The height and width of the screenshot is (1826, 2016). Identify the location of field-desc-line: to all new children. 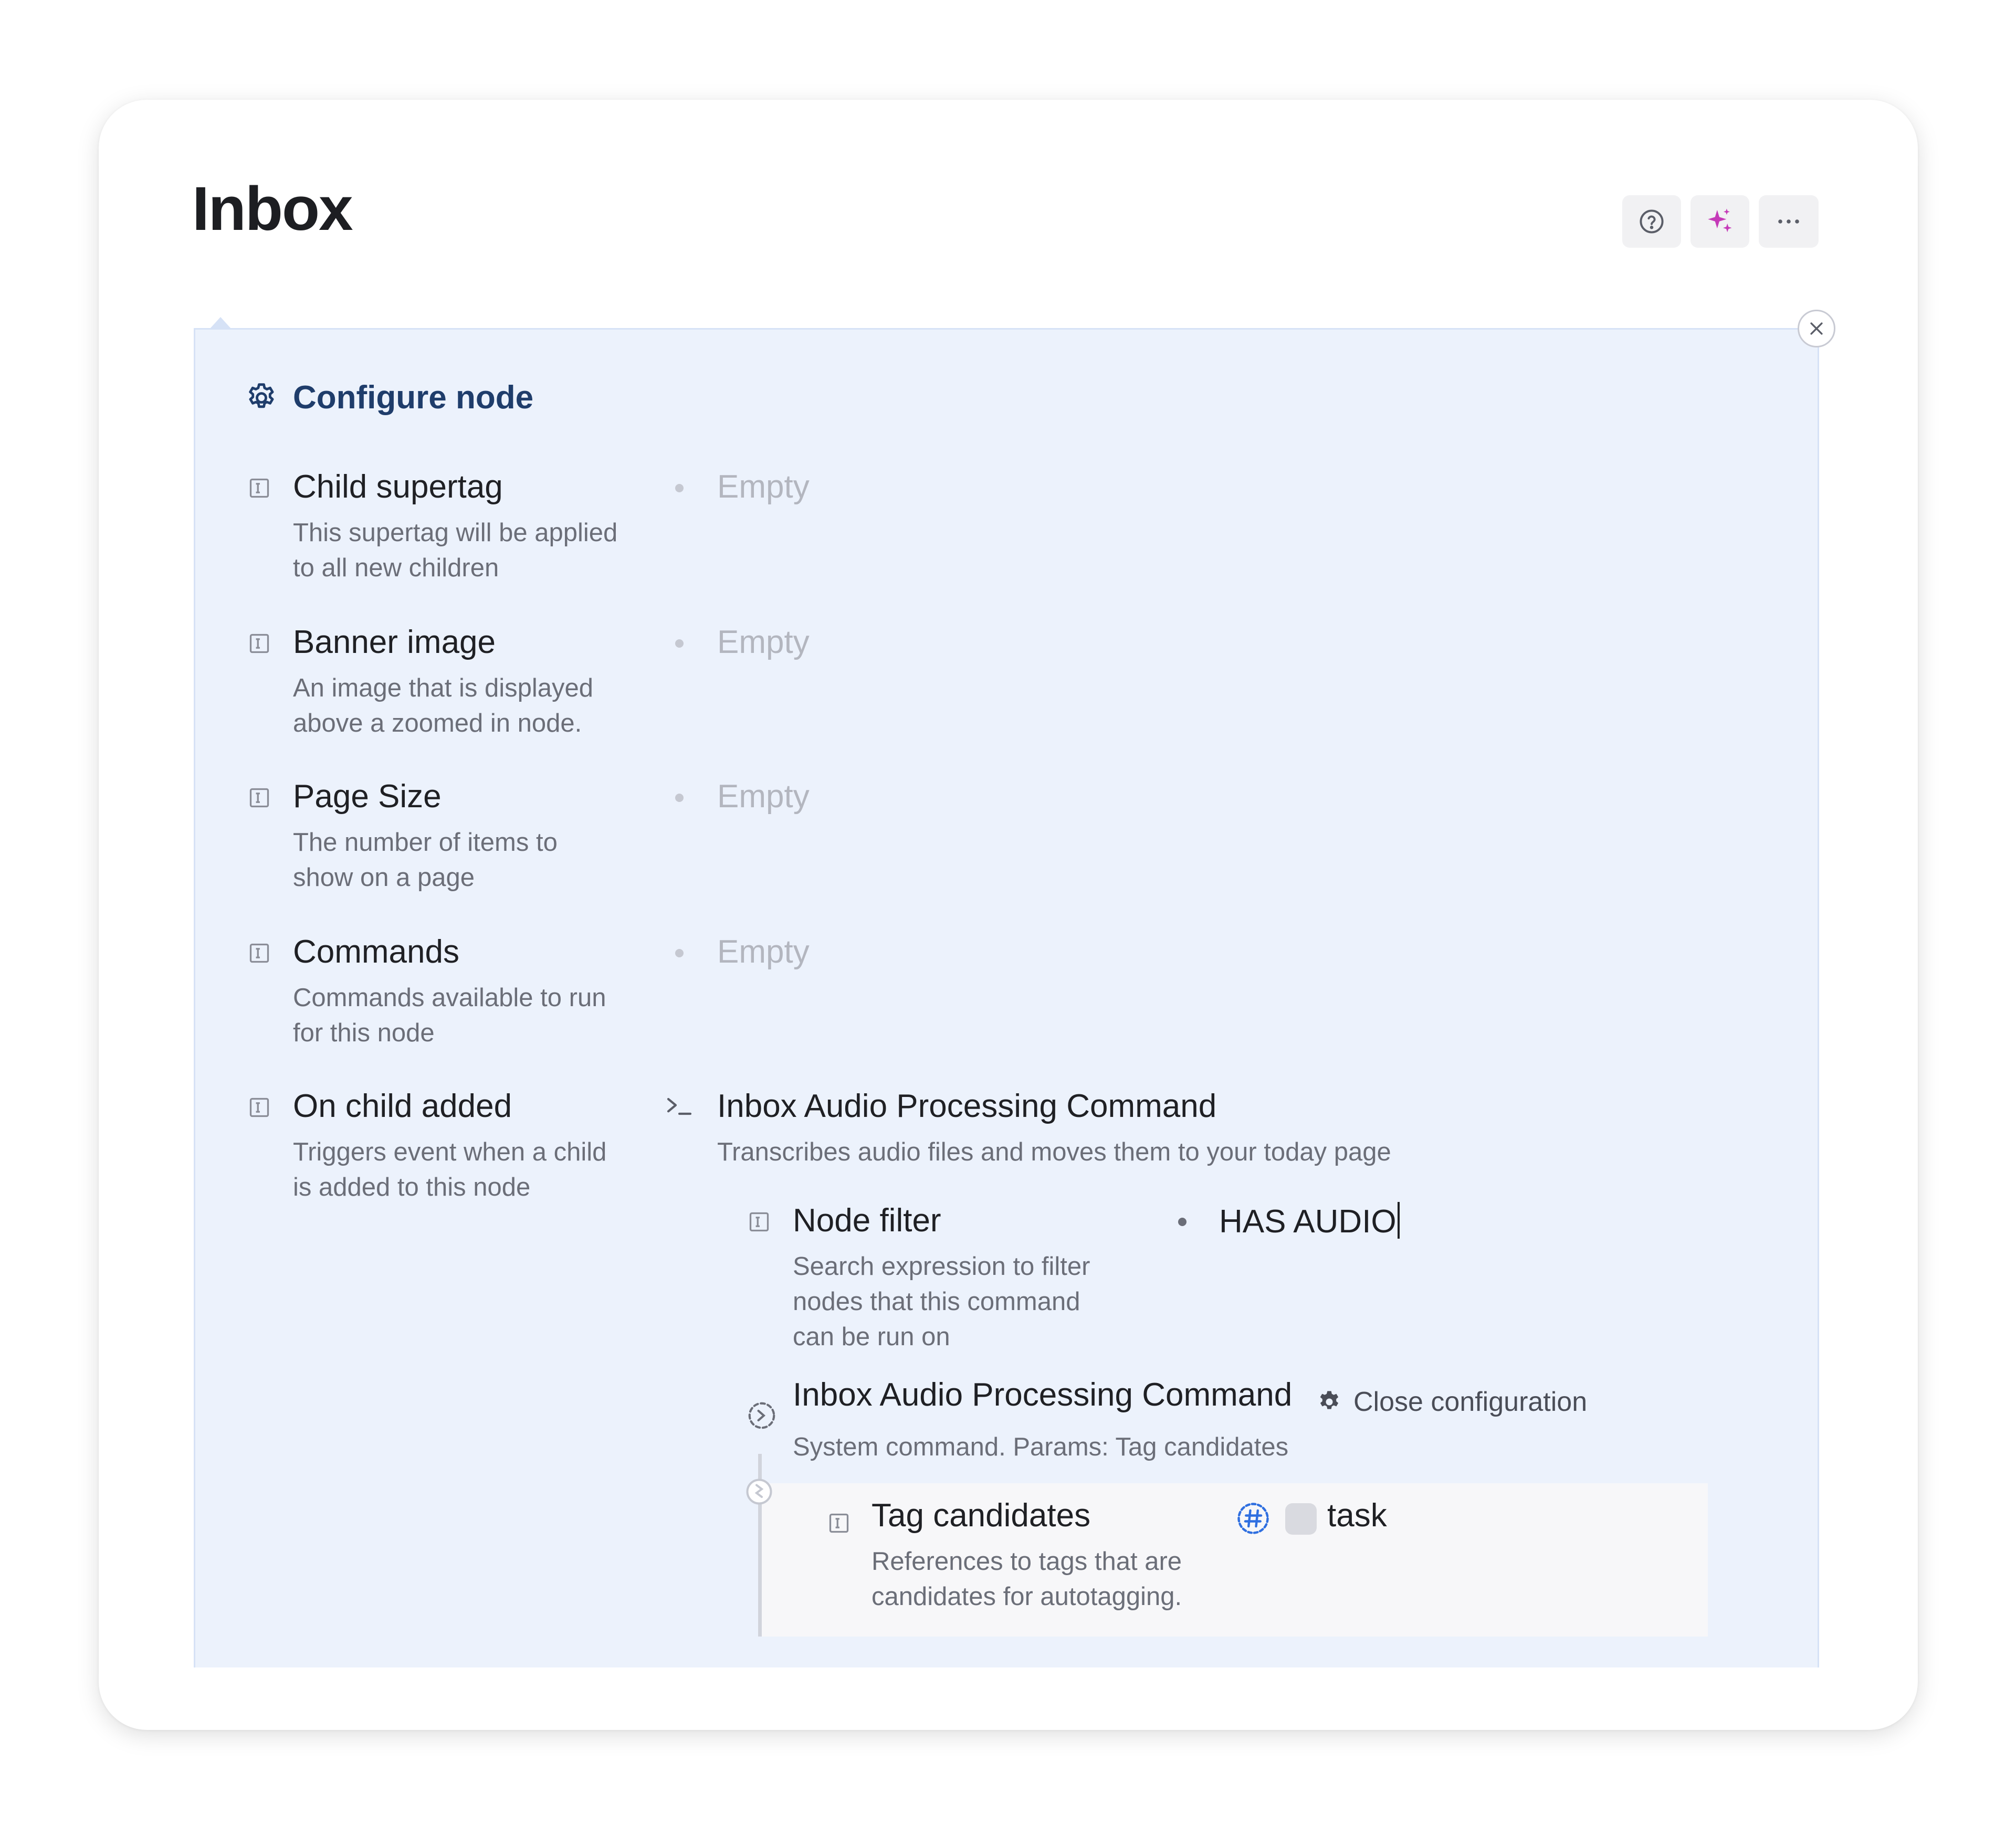
(396, 568).